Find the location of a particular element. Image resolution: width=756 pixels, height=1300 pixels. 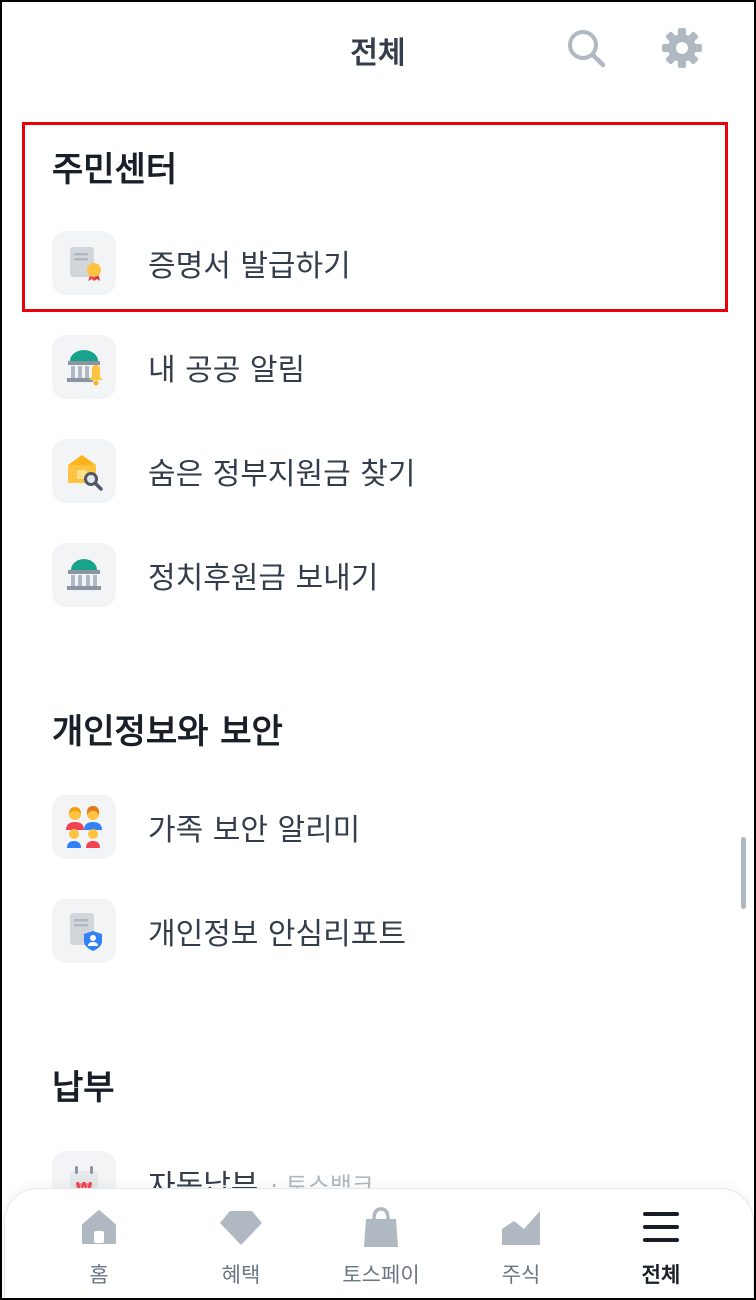

home-icon is located at coordinates (99, 1227).